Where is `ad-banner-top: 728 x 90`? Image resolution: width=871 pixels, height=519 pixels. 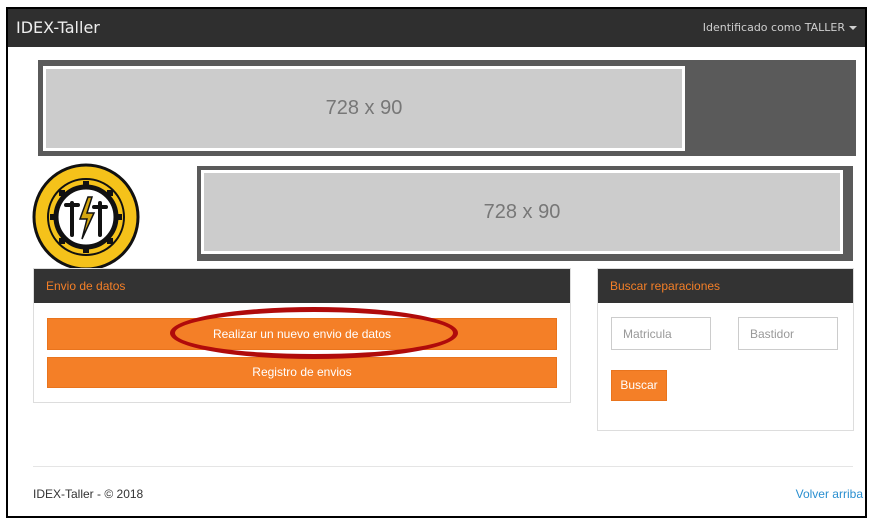 ad-banner-top: 728 x 90 is located at coordinates (364, 108).